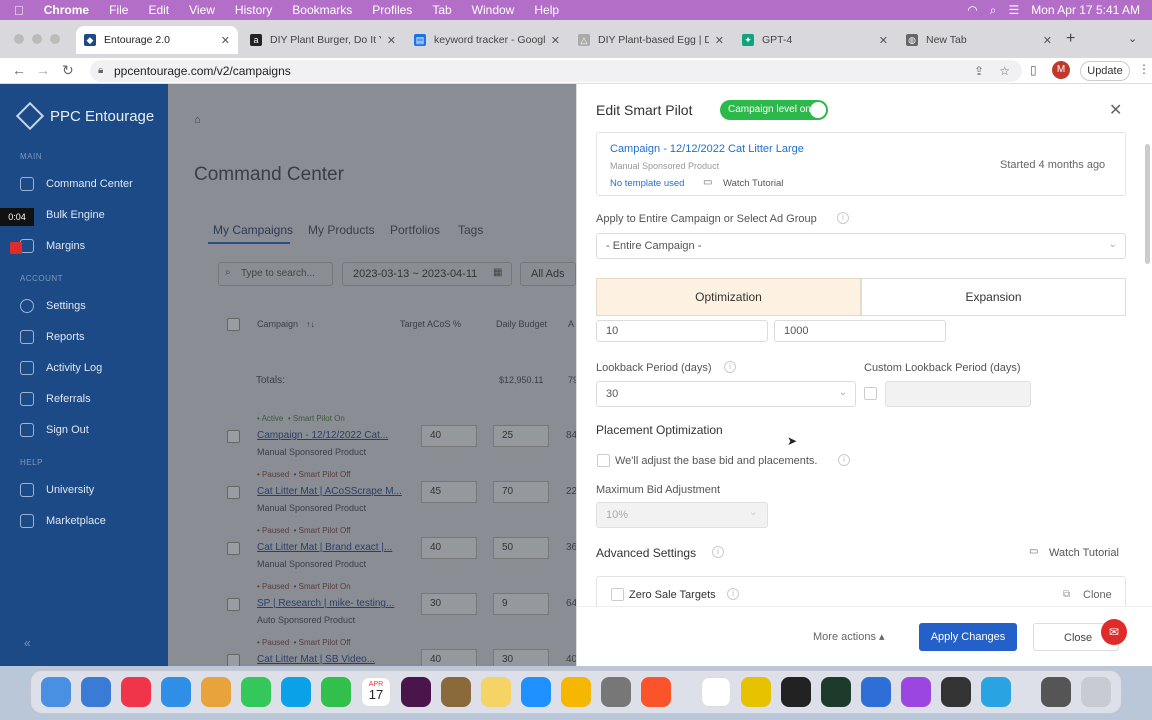  Describe the element at coordinates (616, 692) in the screenshot. I see `system-settings-icon` at that location.